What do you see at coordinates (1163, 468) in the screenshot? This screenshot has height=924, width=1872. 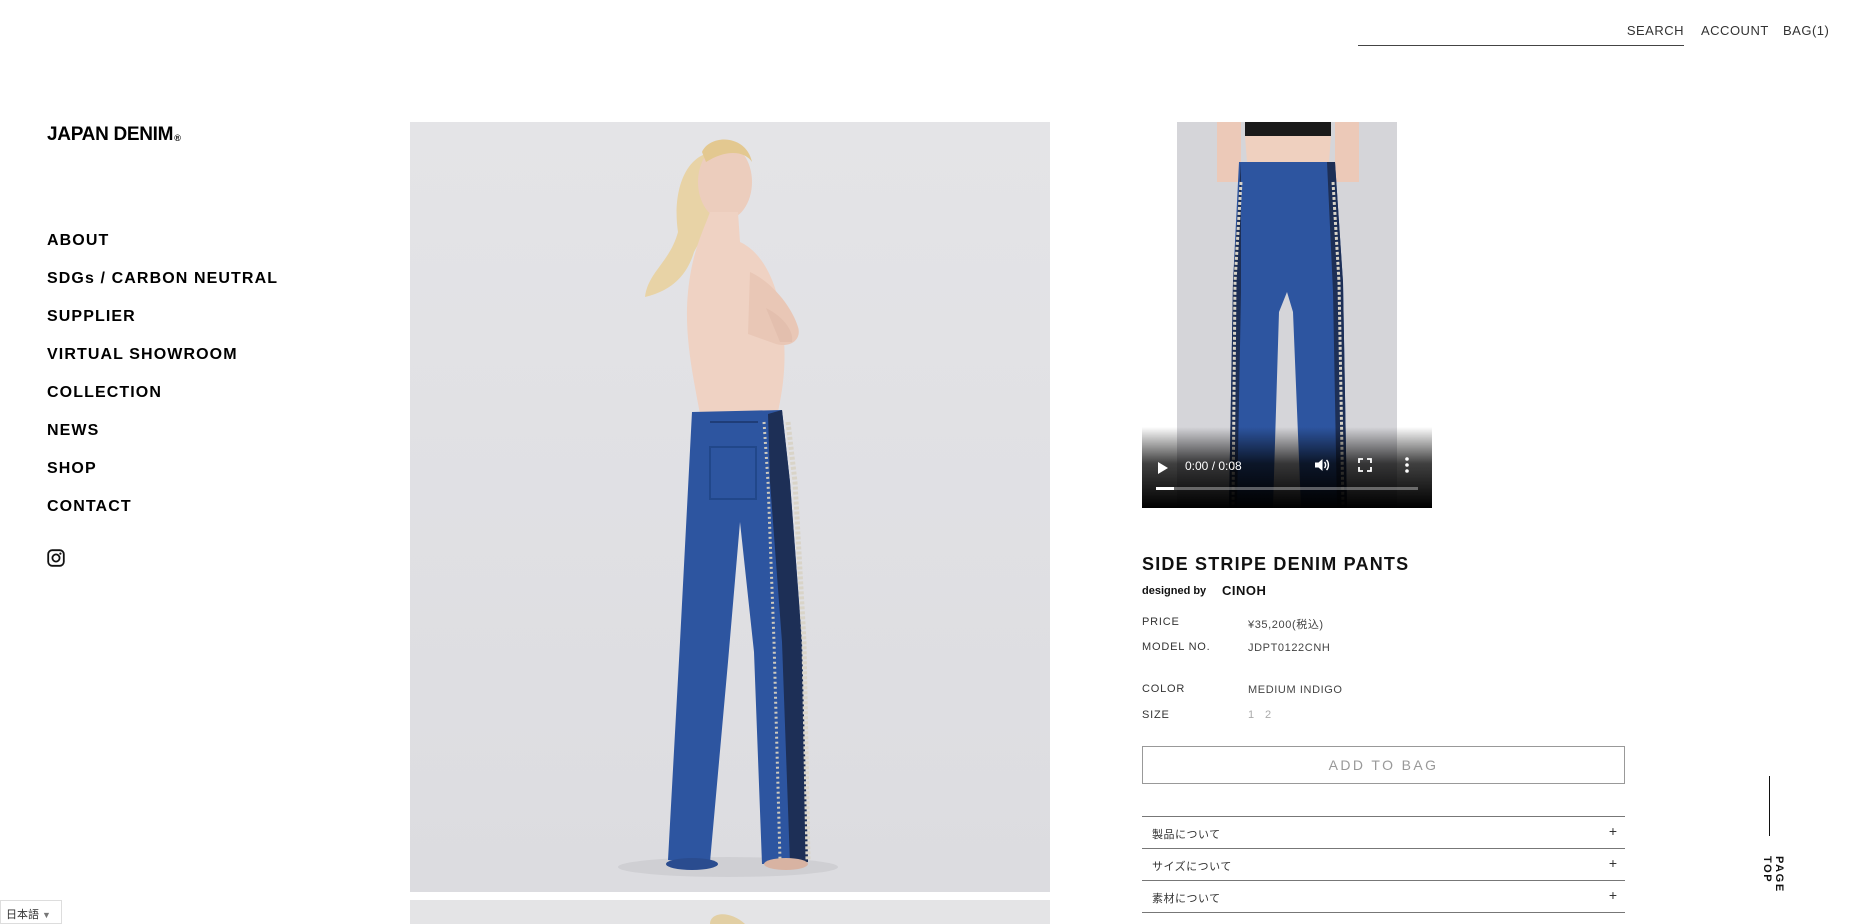 I see `play-icon` at bounding box center [1163, 468].